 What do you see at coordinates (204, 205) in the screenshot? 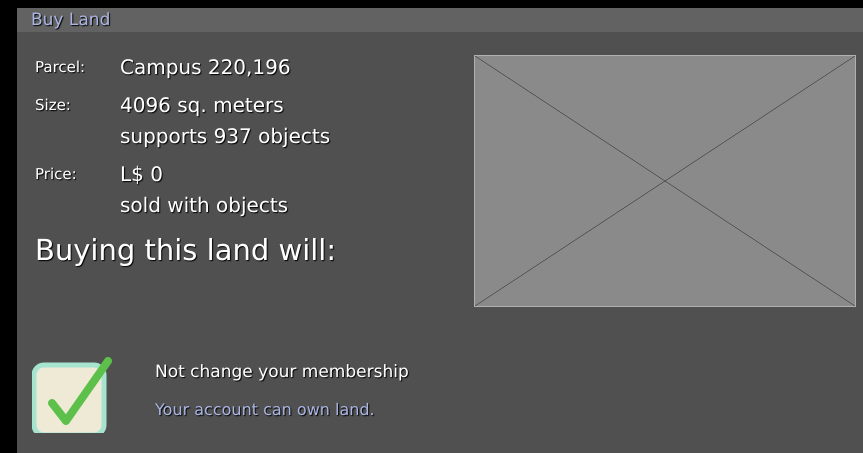
I see `field-value: sold with objects` at bounding box center [204, 205].